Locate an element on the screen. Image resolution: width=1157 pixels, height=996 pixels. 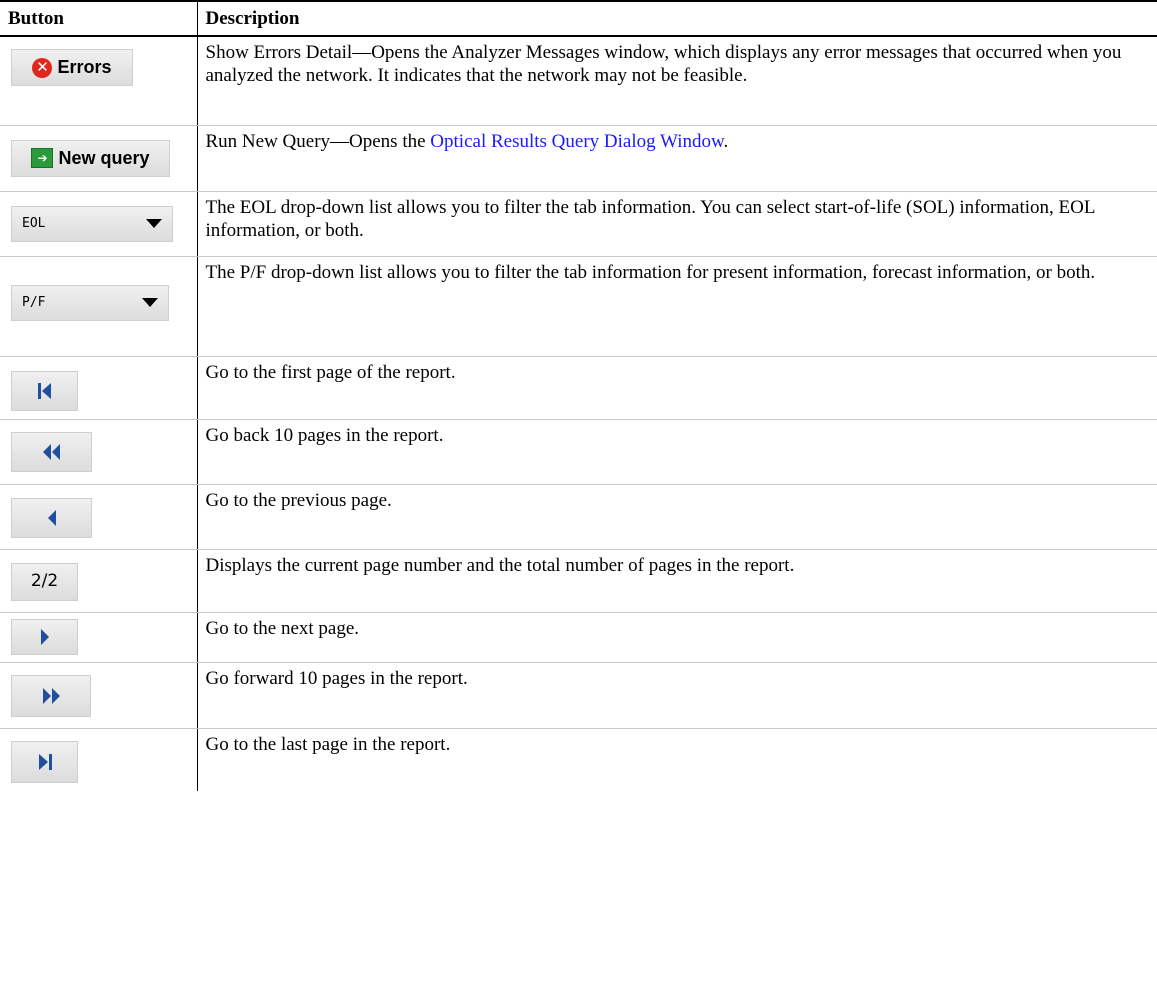
table-row: Go to the next page. is located at coordinates (578, 637).